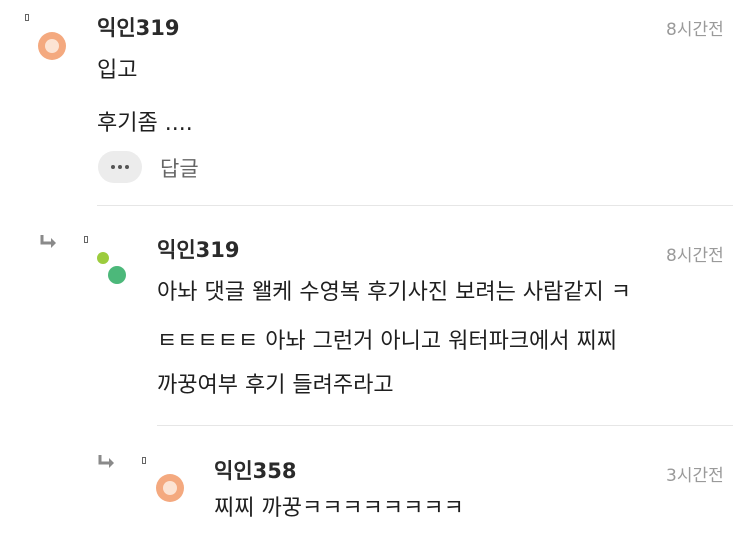 The height and width of the screenshot is (548, 750). I want to click on comment-text-line: 입고, so click(117, 70).